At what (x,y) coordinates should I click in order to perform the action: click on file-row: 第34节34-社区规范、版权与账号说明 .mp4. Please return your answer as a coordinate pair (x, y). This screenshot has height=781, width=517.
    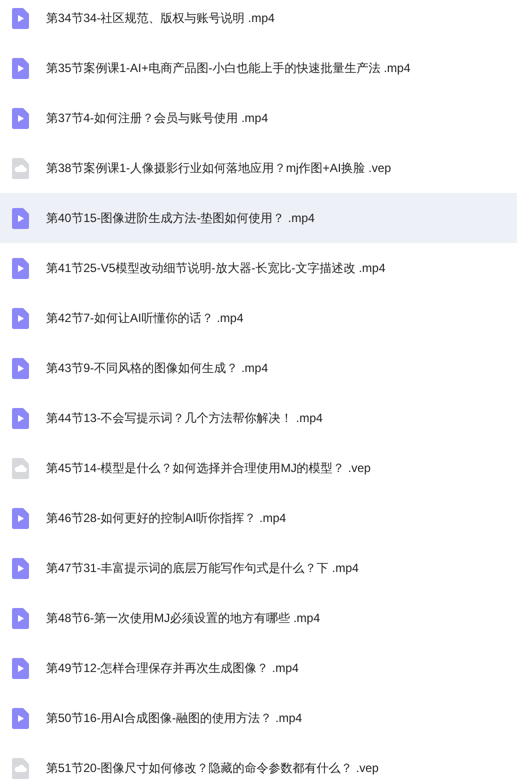
    Looking at the image, I should click on (258, 21).